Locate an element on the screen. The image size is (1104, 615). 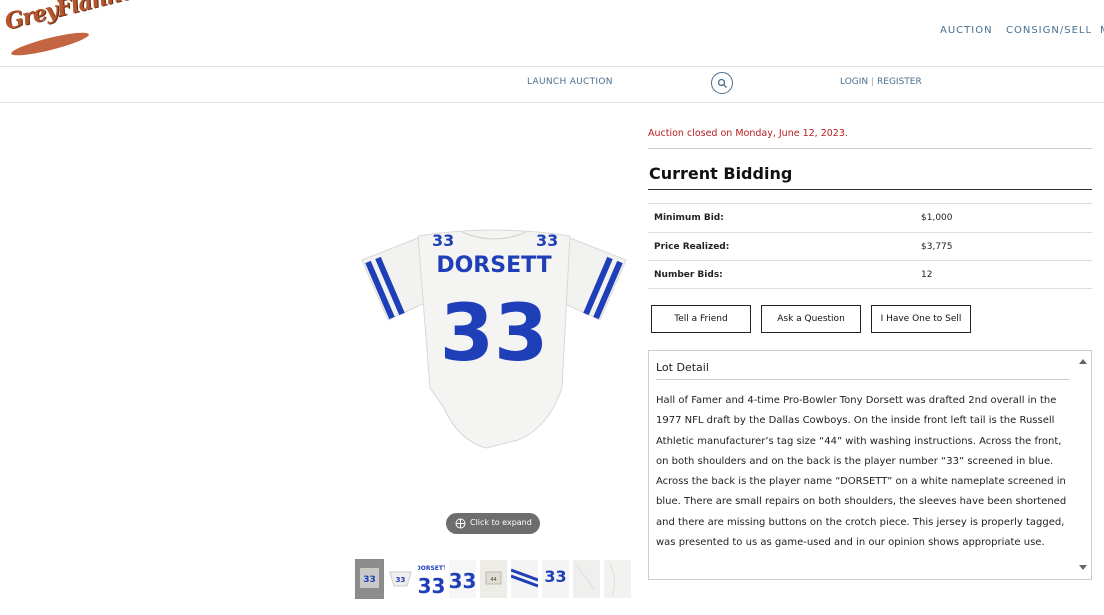
jersey-name-text: DORSETT is located at coordinates (493, 265).